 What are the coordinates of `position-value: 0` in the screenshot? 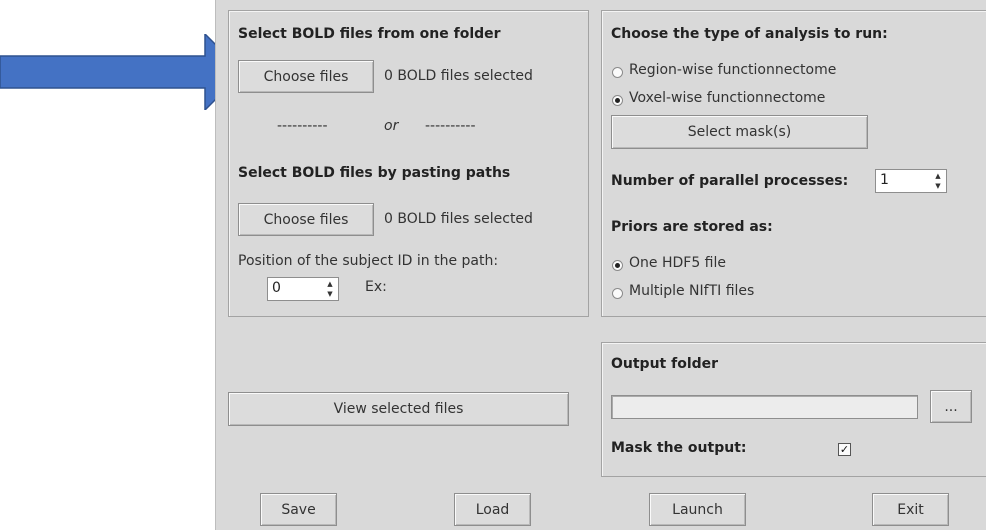 It's located at (276, 288).